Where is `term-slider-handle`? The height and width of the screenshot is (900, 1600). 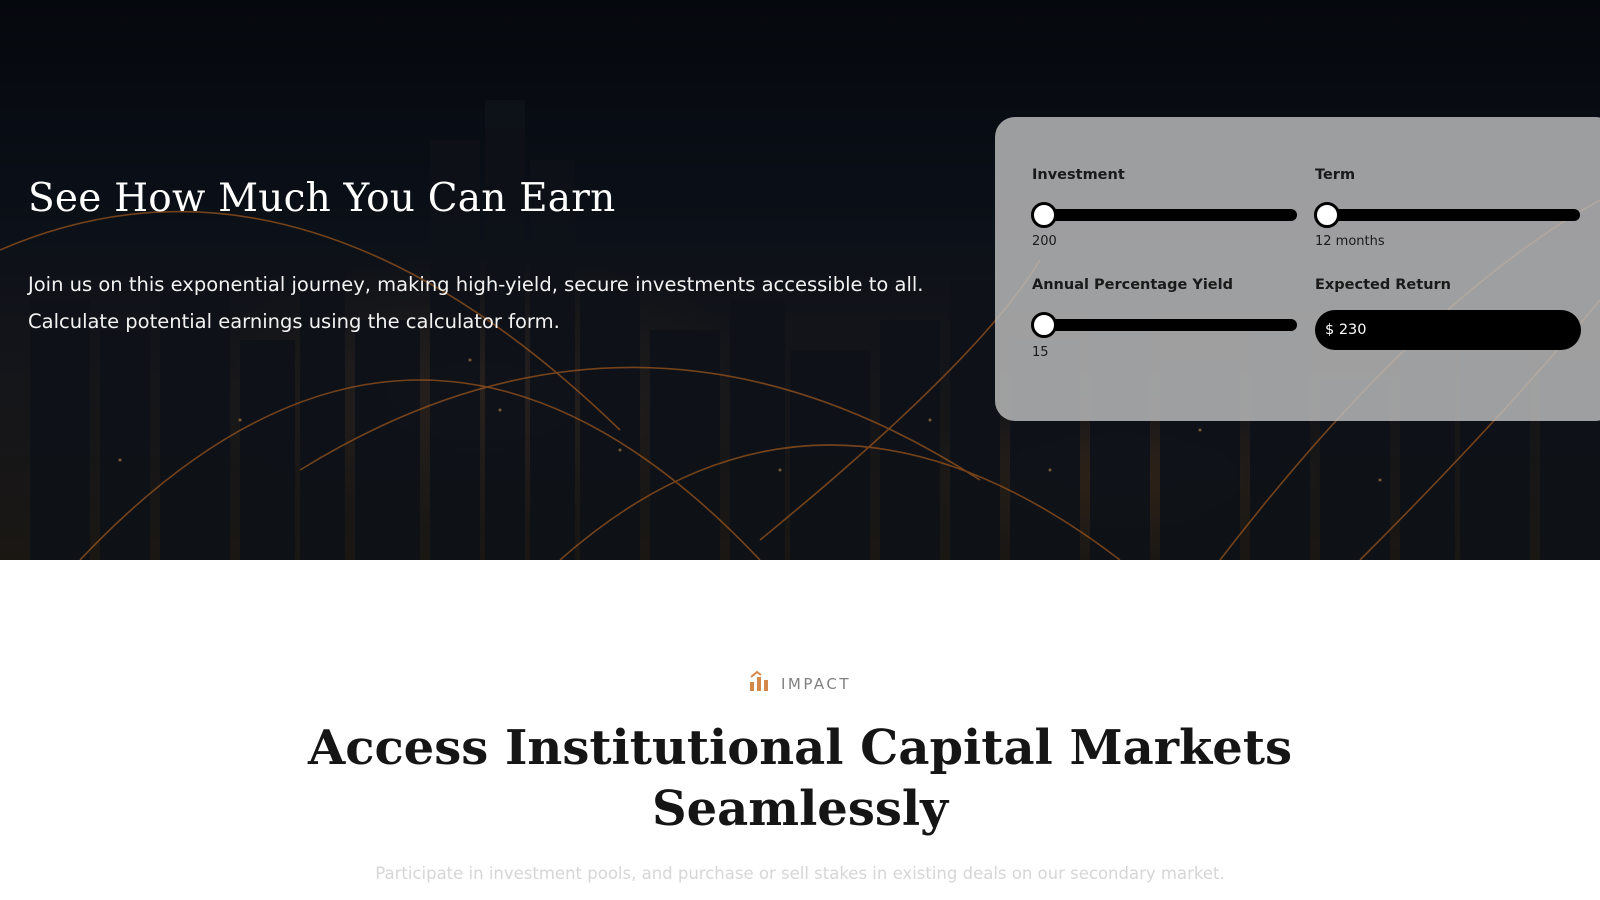
term-slider-handle is located at coordinates (1327, 215).